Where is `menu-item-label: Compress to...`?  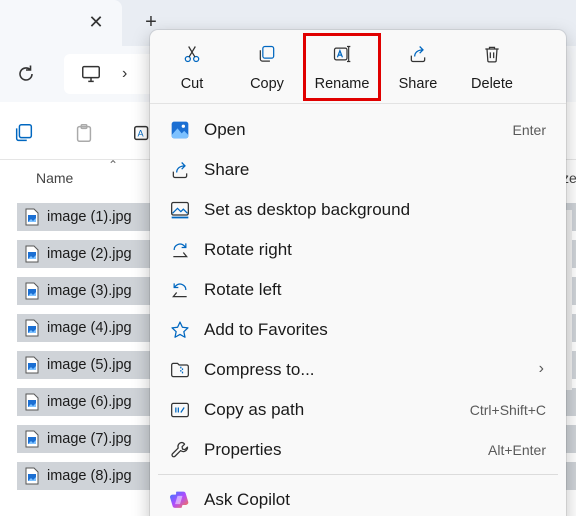 menu-item-label: Compress to... is located at coordinates (259, 369).